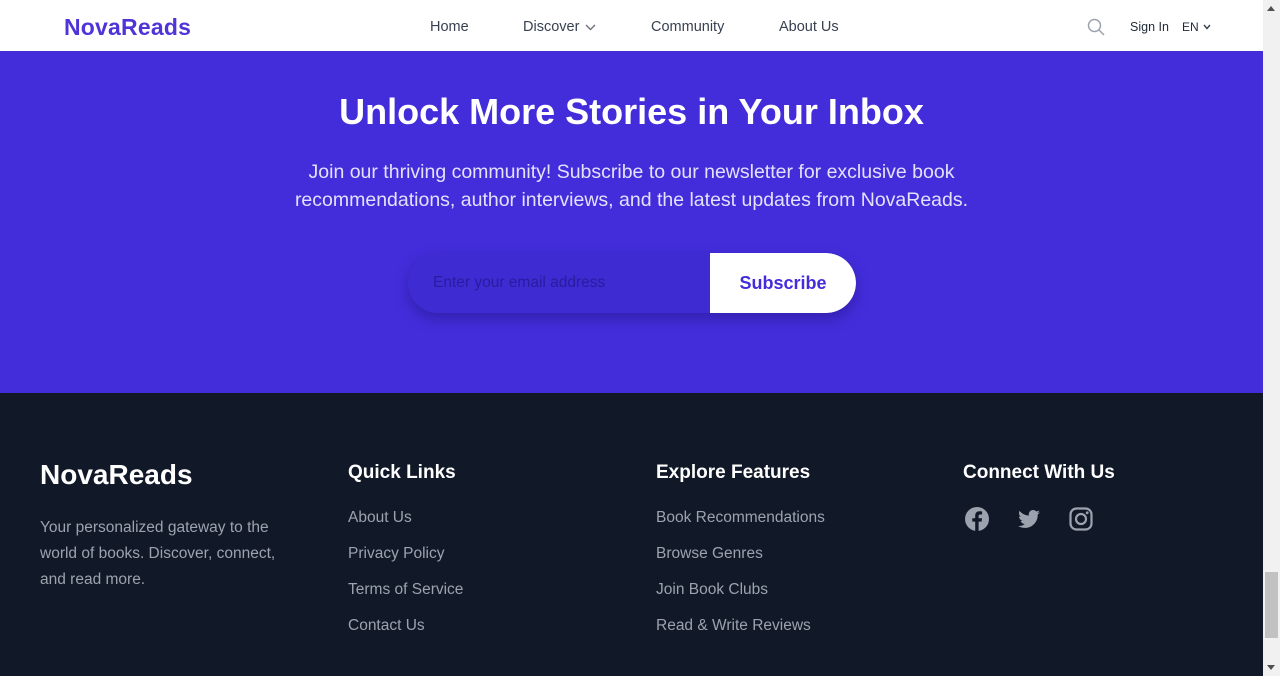  What do you see at coordinates (709, 554) in the screenshot?
I see `footer-link-genres: Browse Genres` at bounding box center [709, 554].